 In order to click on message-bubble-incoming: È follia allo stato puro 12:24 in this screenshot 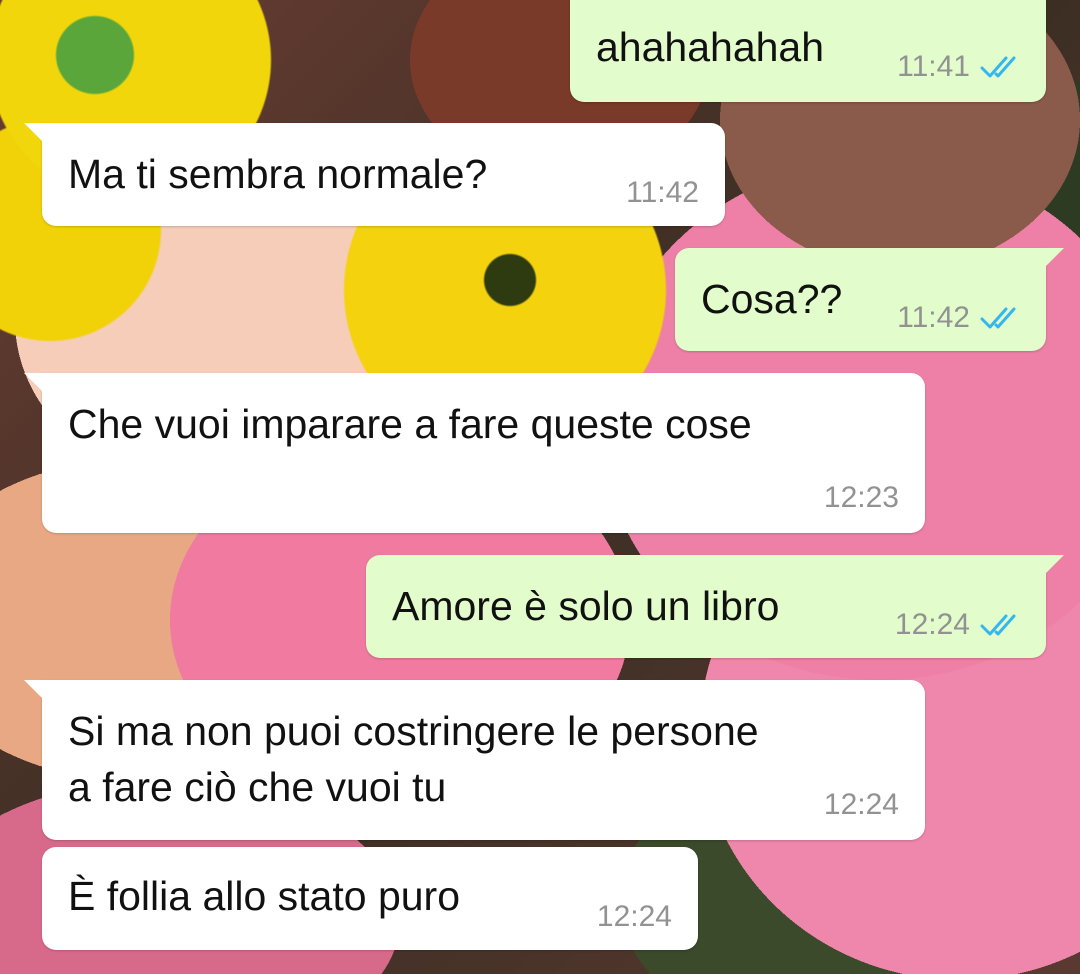, I will do `click(370, 898)`.